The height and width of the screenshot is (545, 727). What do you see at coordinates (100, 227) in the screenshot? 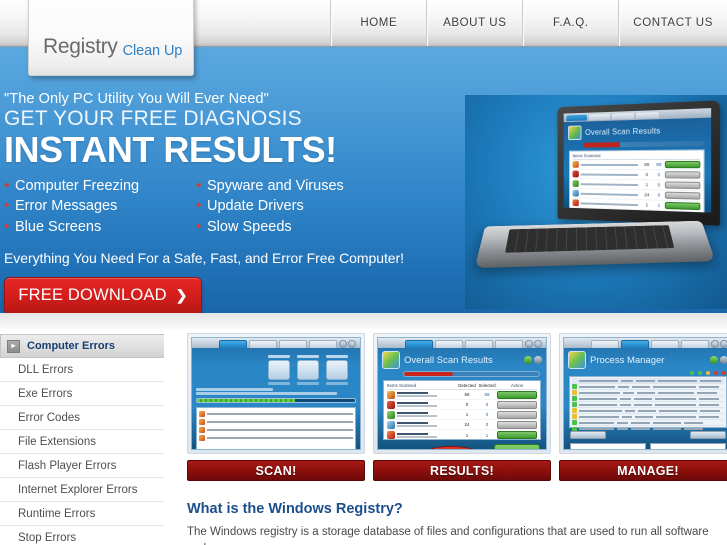
I see `hero-bullet: Blue Screens` at bounding box center [100, 227].